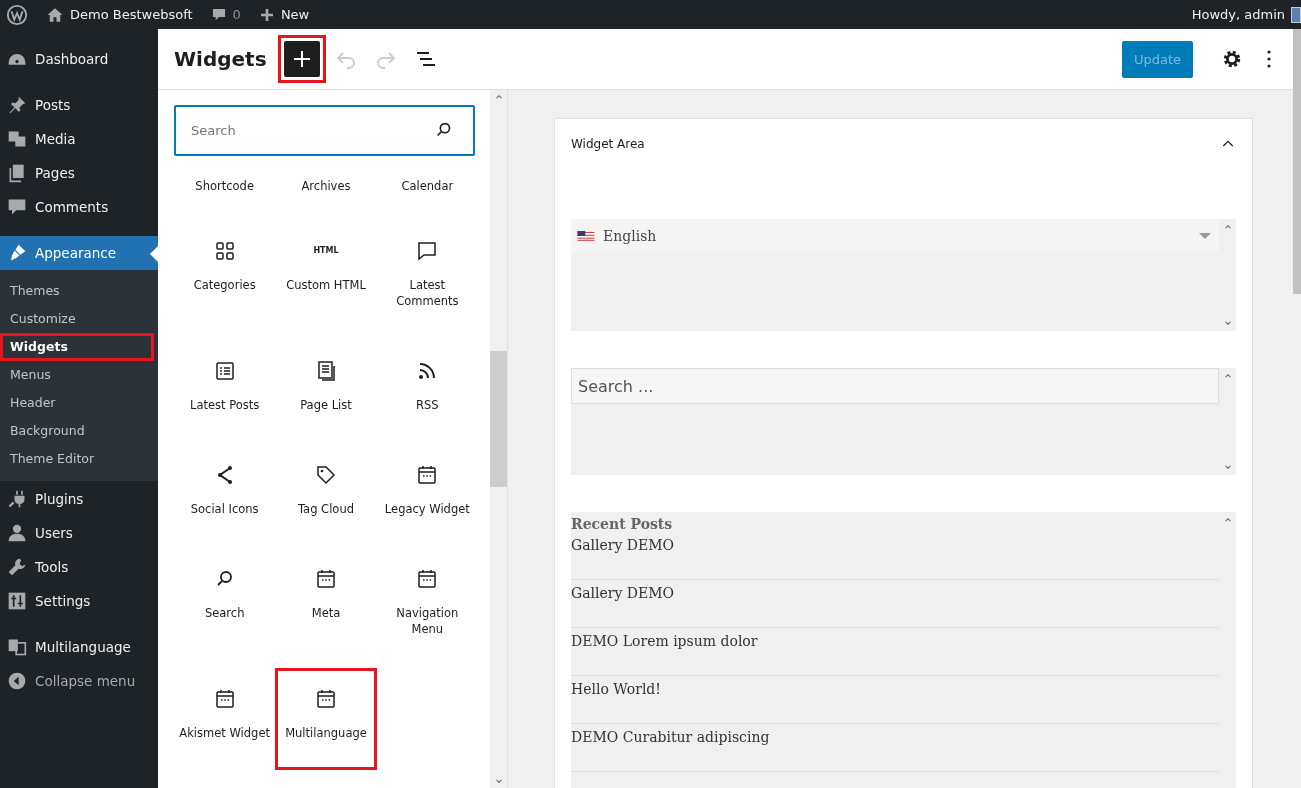  Describe the element at coordinates (427, 279) in the screenshot. I see `block-item: Latest Comments` at that location.